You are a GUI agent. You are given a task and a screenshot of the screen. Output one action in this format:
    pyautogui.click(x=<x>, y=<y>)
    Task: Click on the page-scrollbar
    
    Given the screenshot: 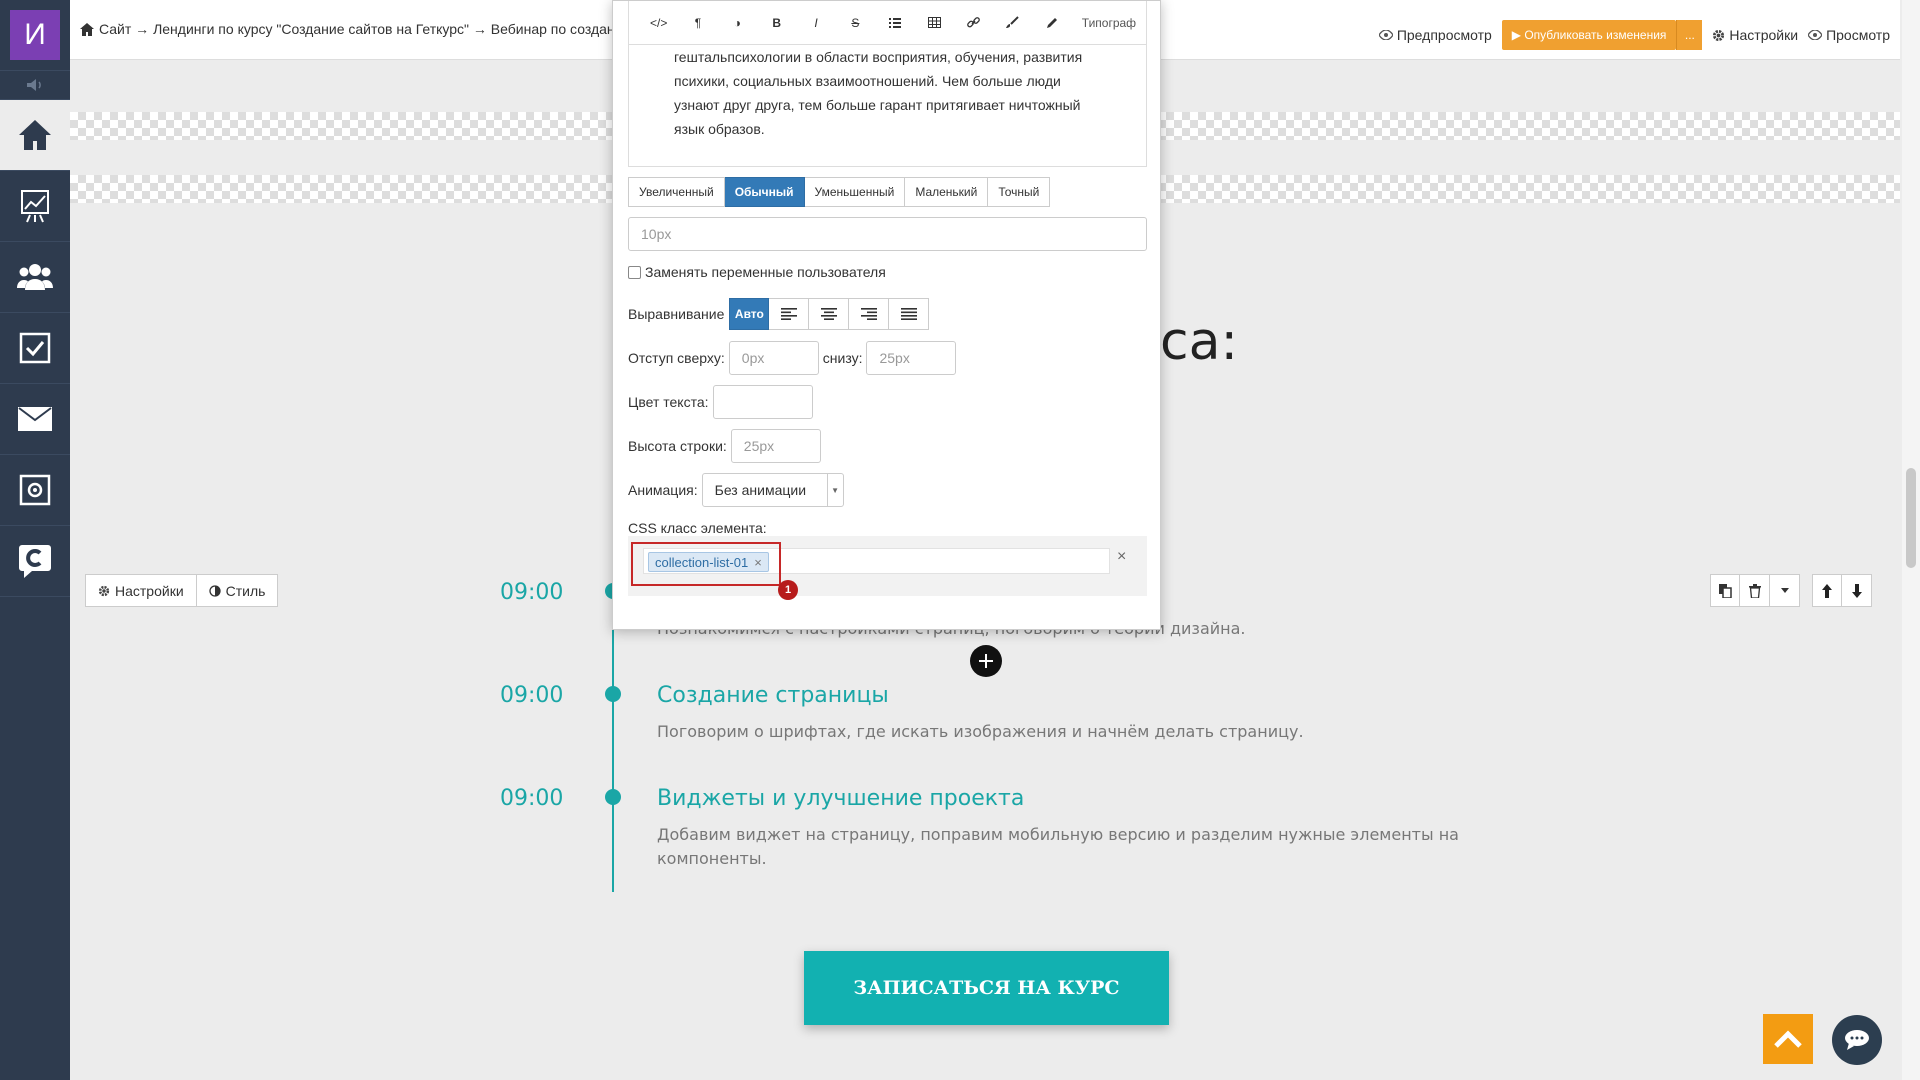 What is the action you would take?
    pyautogui.click(x=1911, y=540)
    